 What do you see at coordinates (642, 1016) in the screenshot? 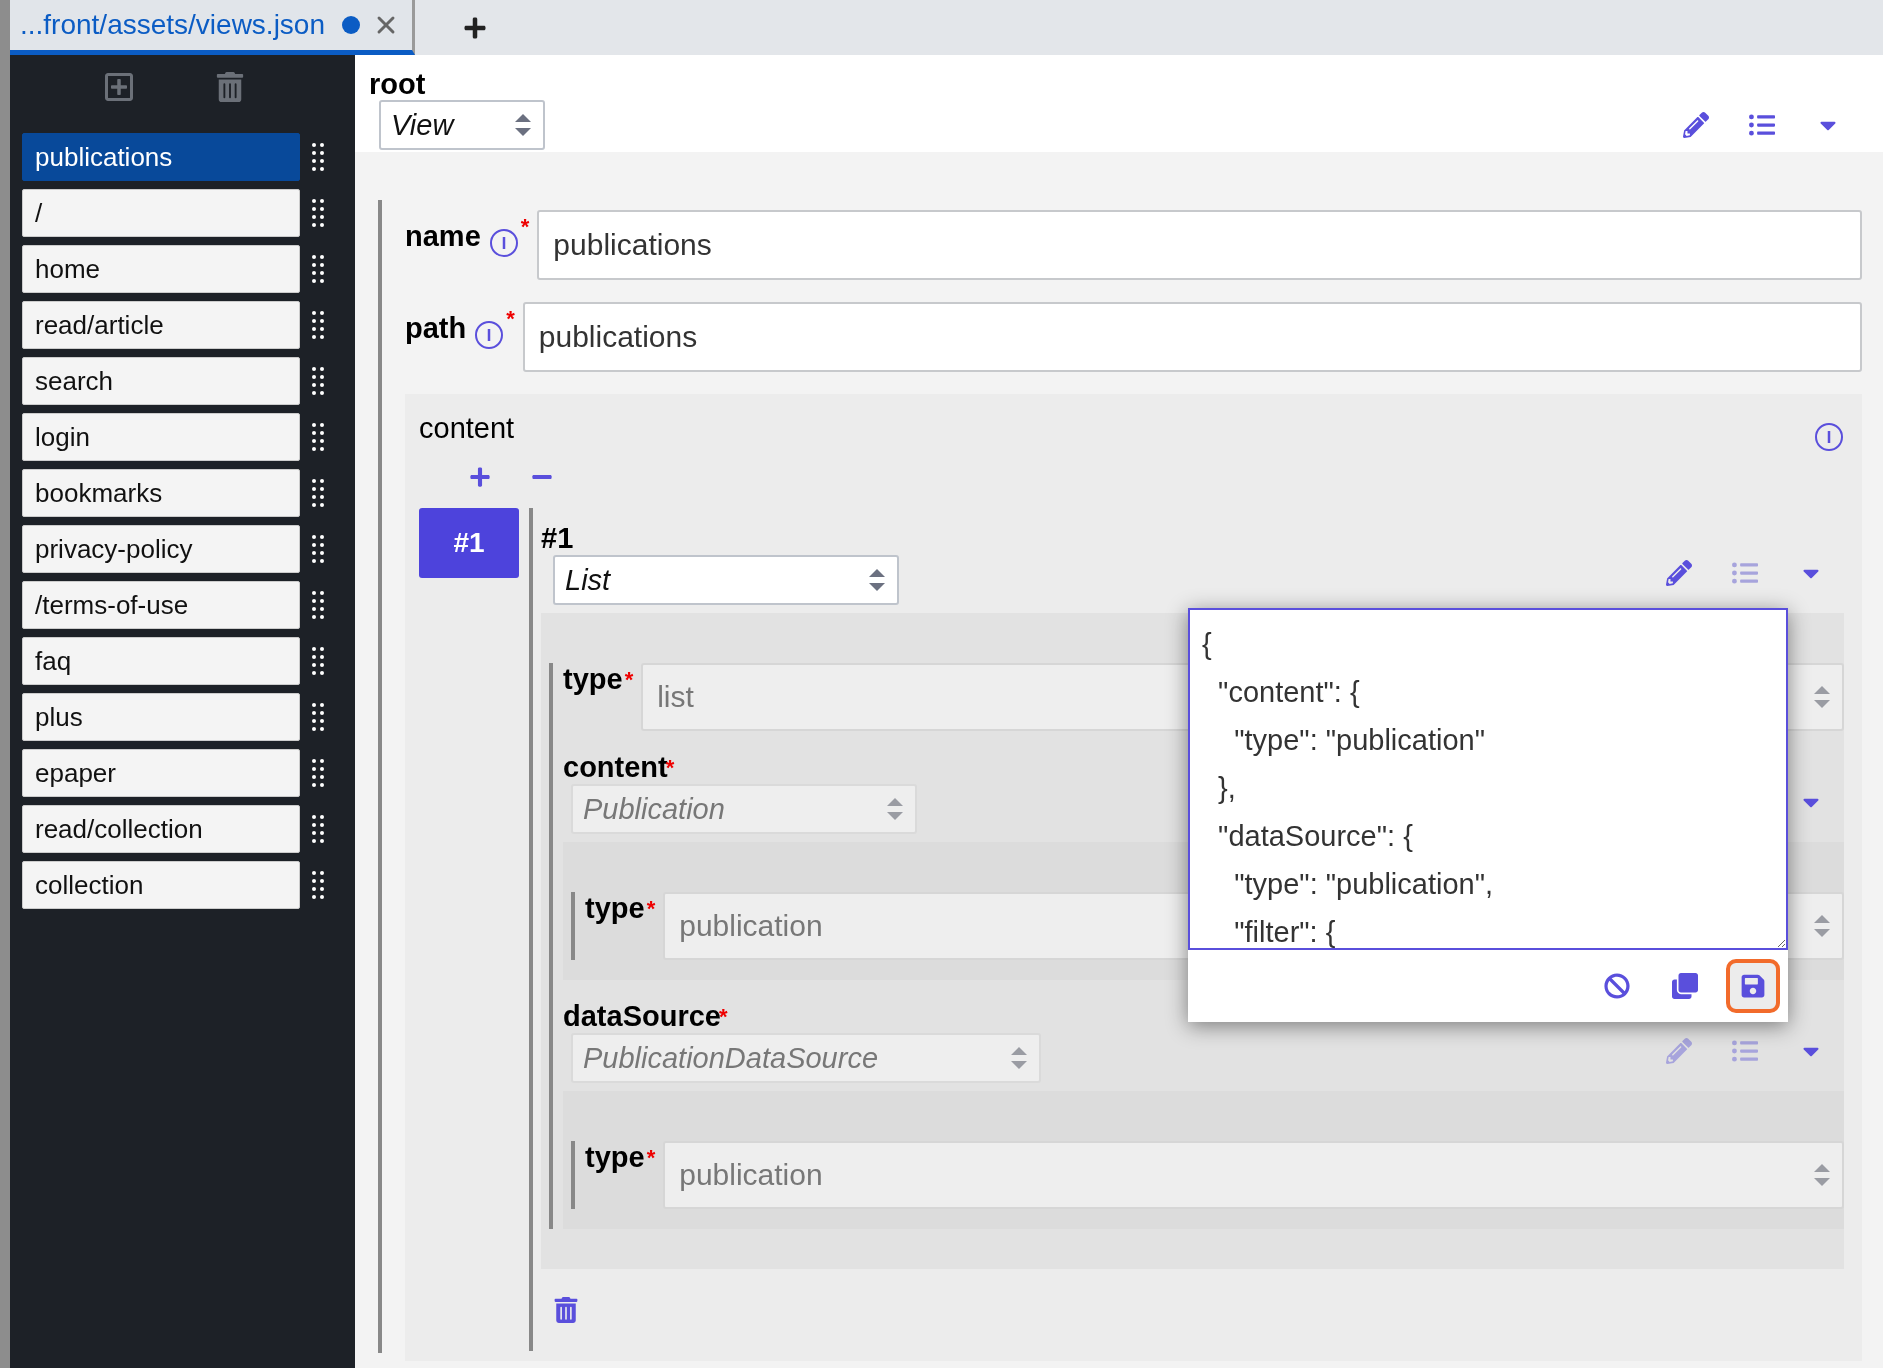
I see `field-label: dataSource` at bounding box center [642, 1016].